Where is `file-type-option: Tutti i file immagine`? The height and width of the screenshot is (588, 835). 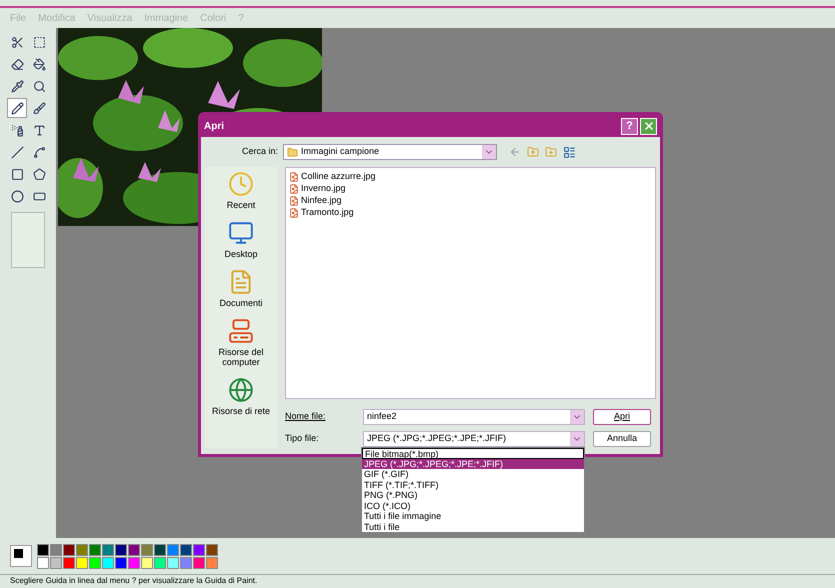 file-type-option: Tutti i file immagine is located at coordinates (473, 516).